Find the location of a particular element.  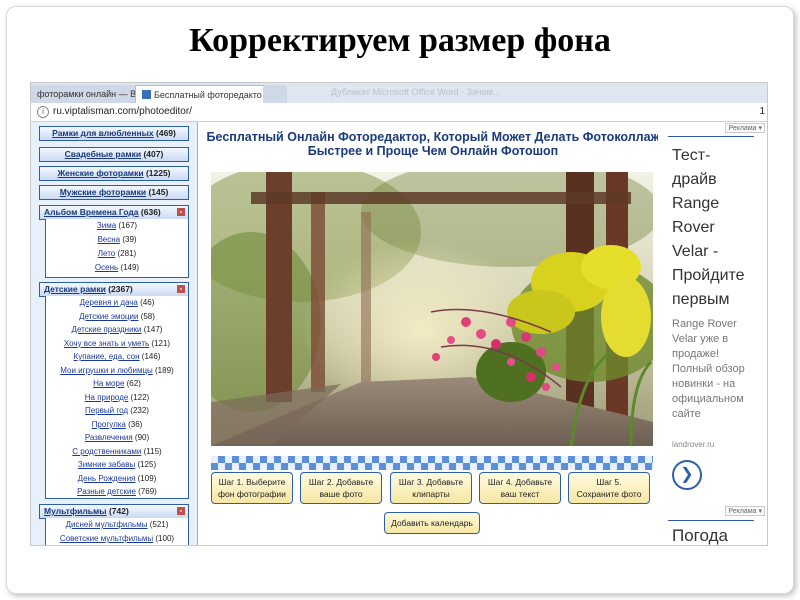

submenu-item: Хочу все знать и уметь (121) is located at coordinates (117, 343).